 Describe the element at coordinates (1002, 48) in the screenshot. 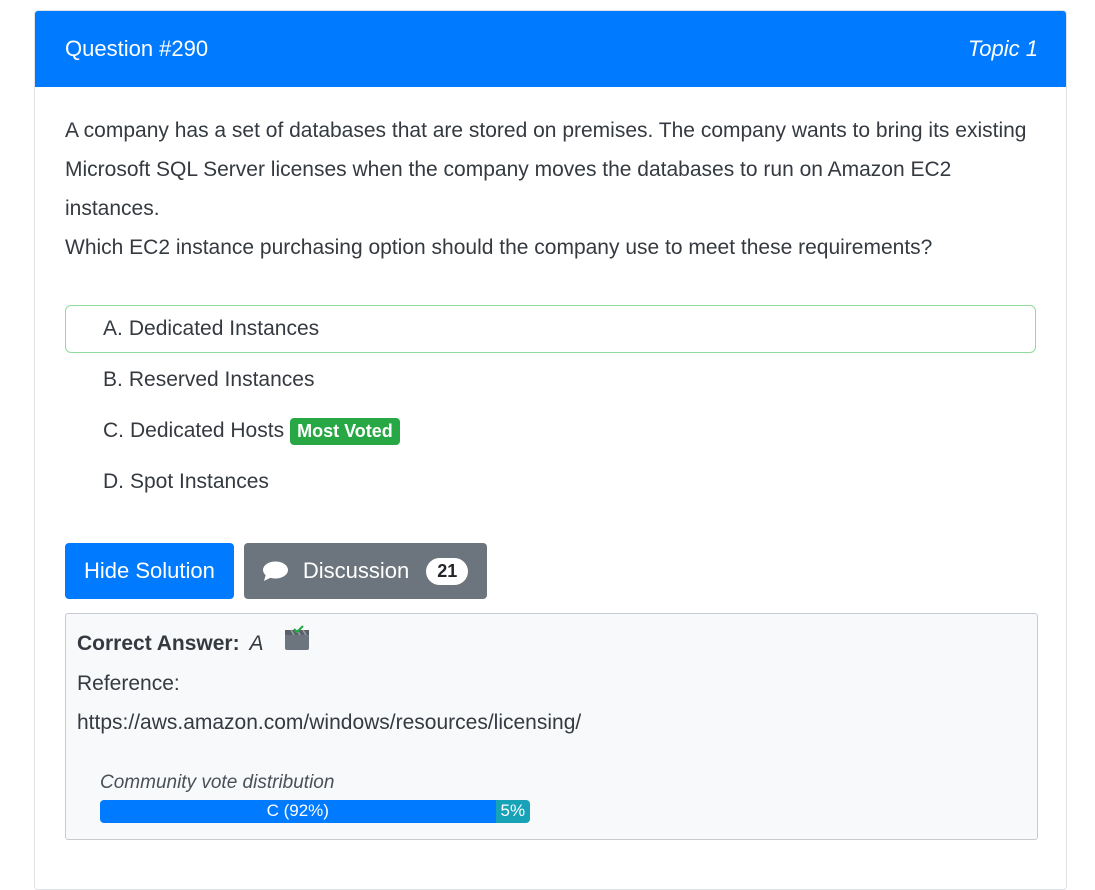

I see `question-topic: Topic 1` at that location.